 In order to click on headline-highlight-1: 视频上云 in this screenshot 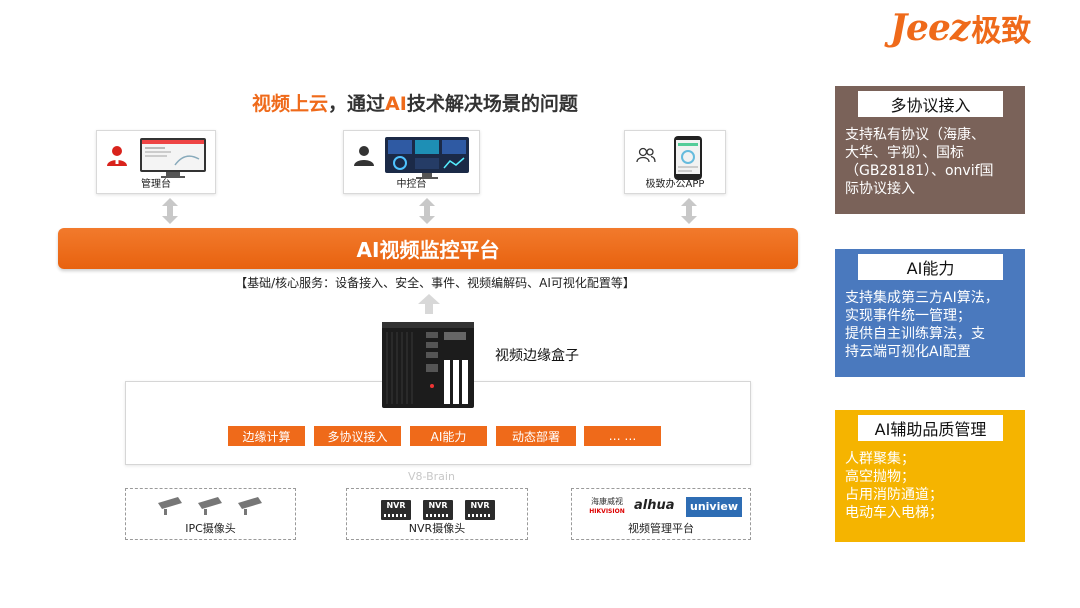, I will do `click(290, 104)`.